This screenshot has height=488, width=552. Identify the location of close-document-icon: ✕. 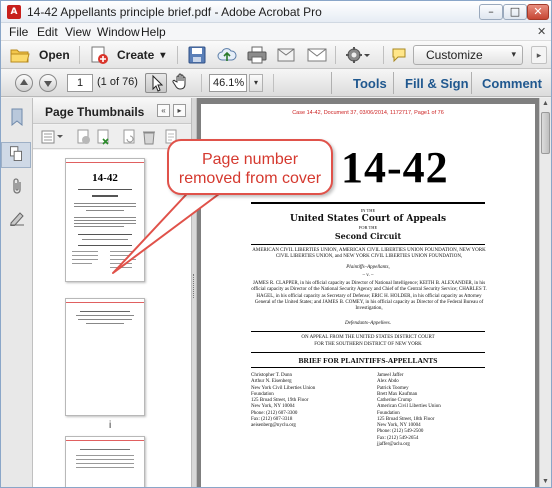
(541, 31).